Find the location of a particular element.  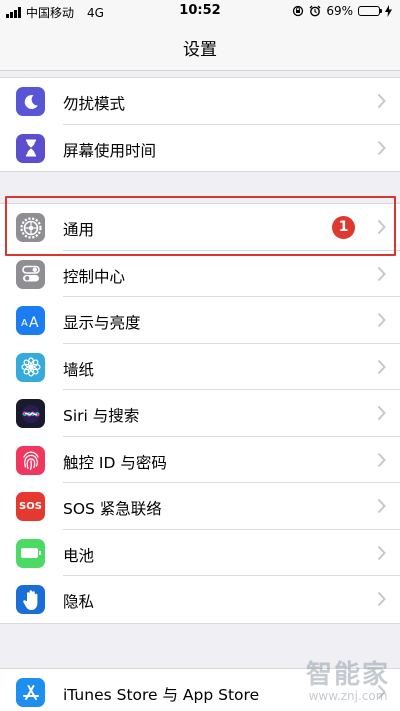

alarm-icon is located at coordinates (315, 11).